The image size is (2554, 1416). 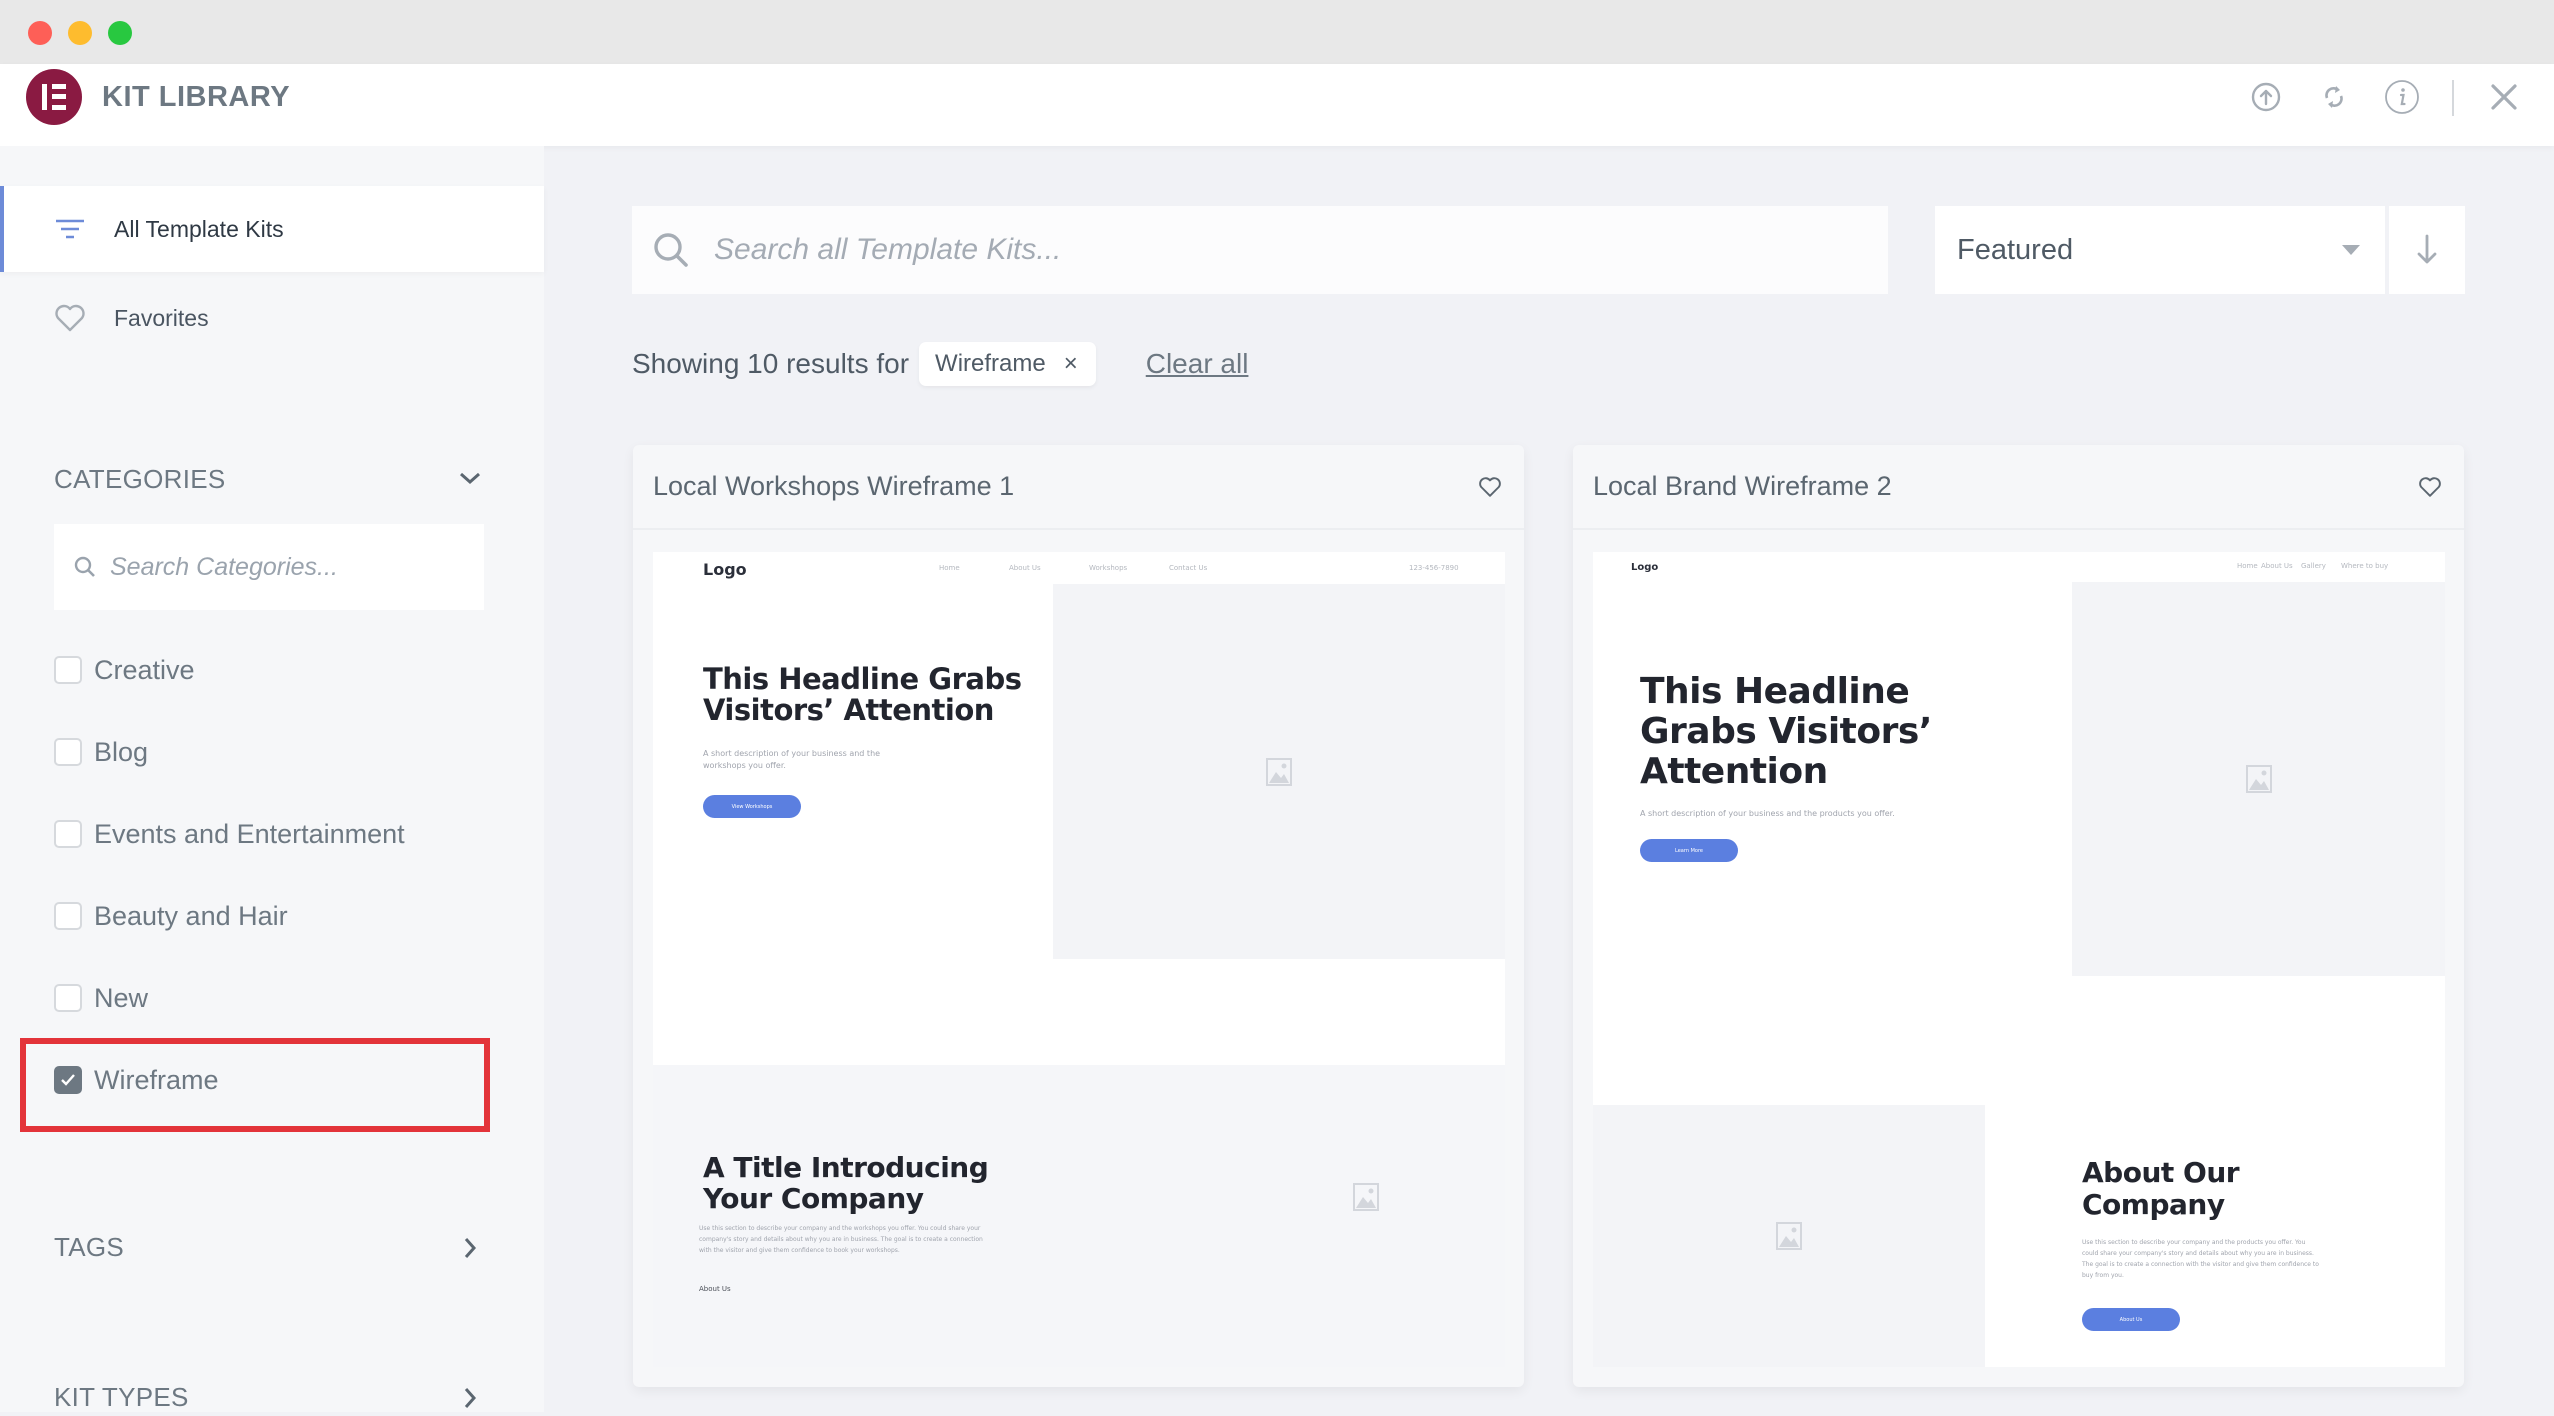 What do you see at coordinates (144, 669) in the screenshot?
I see `category-label: Creative` at bounding box center [144, 669].